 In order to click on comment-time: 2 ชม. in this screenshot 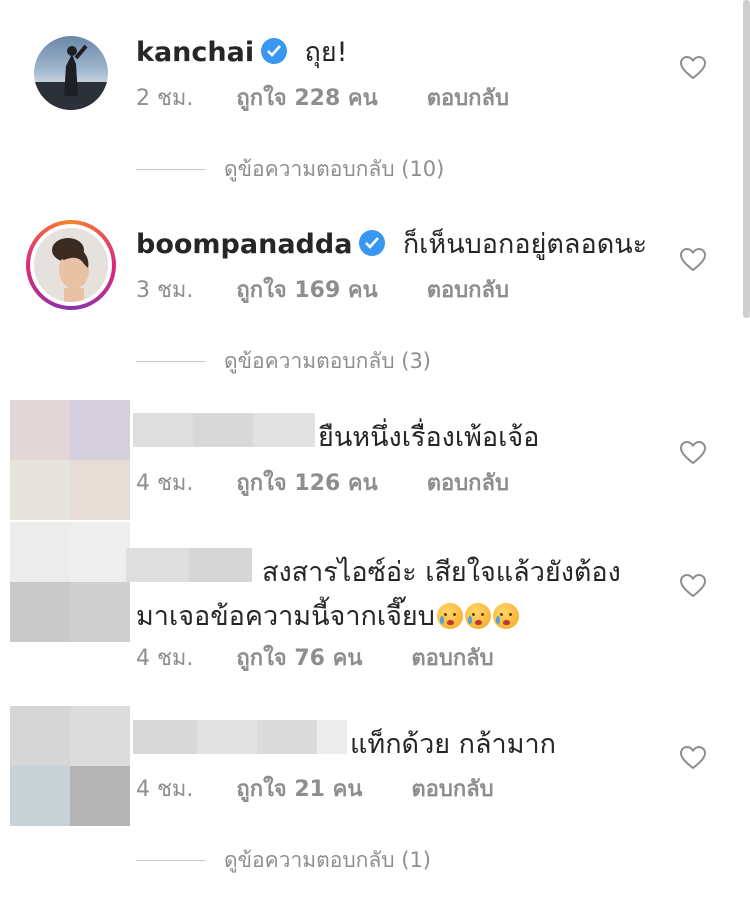, I will do `click(165, 98)`.